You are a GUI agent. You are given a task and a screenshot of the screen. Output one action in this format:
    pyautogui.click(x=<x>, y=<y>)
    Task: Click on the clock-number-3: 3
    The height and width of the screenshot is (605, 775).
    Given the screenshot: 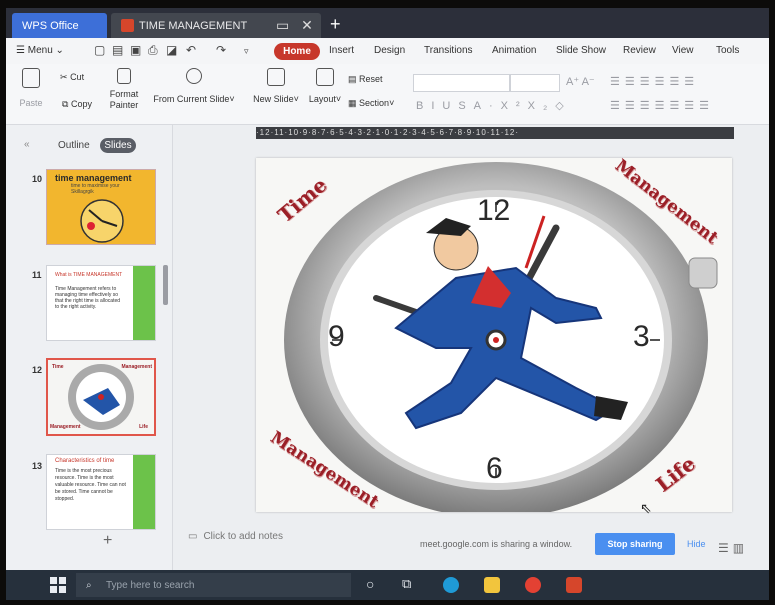 What is the action you would take?
    pyautogui.click(x=641, y=336)
    